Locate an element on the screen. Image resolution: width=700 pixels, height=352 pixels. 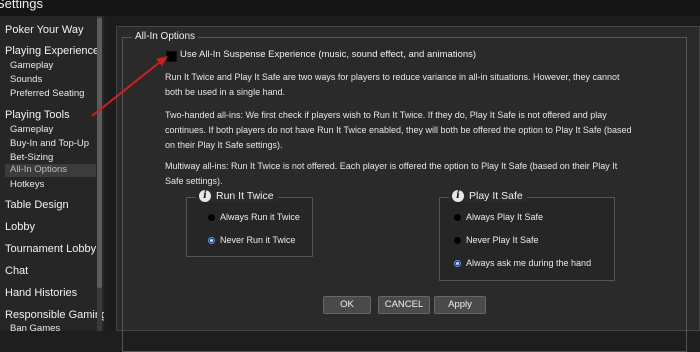
annotation-arrow-shaft is located at coordinates (126, 89).